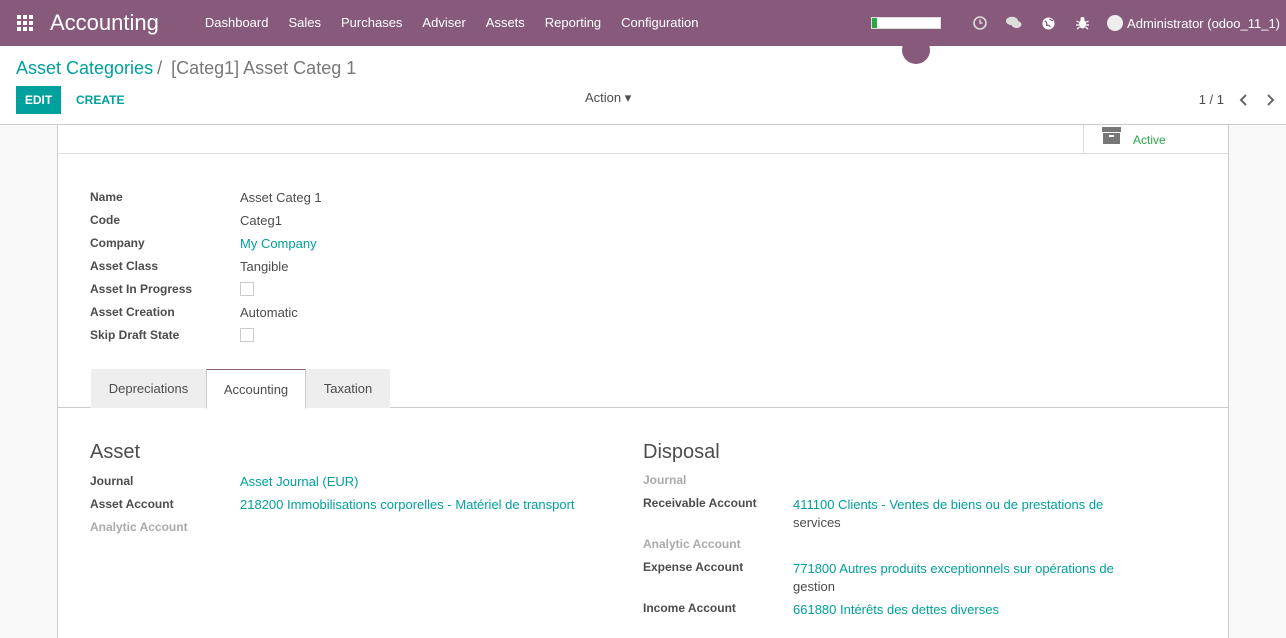 The height and width of the screenshot is (638, 1286). I want to click on asset-class-value: Tangible, so click(264, 266).